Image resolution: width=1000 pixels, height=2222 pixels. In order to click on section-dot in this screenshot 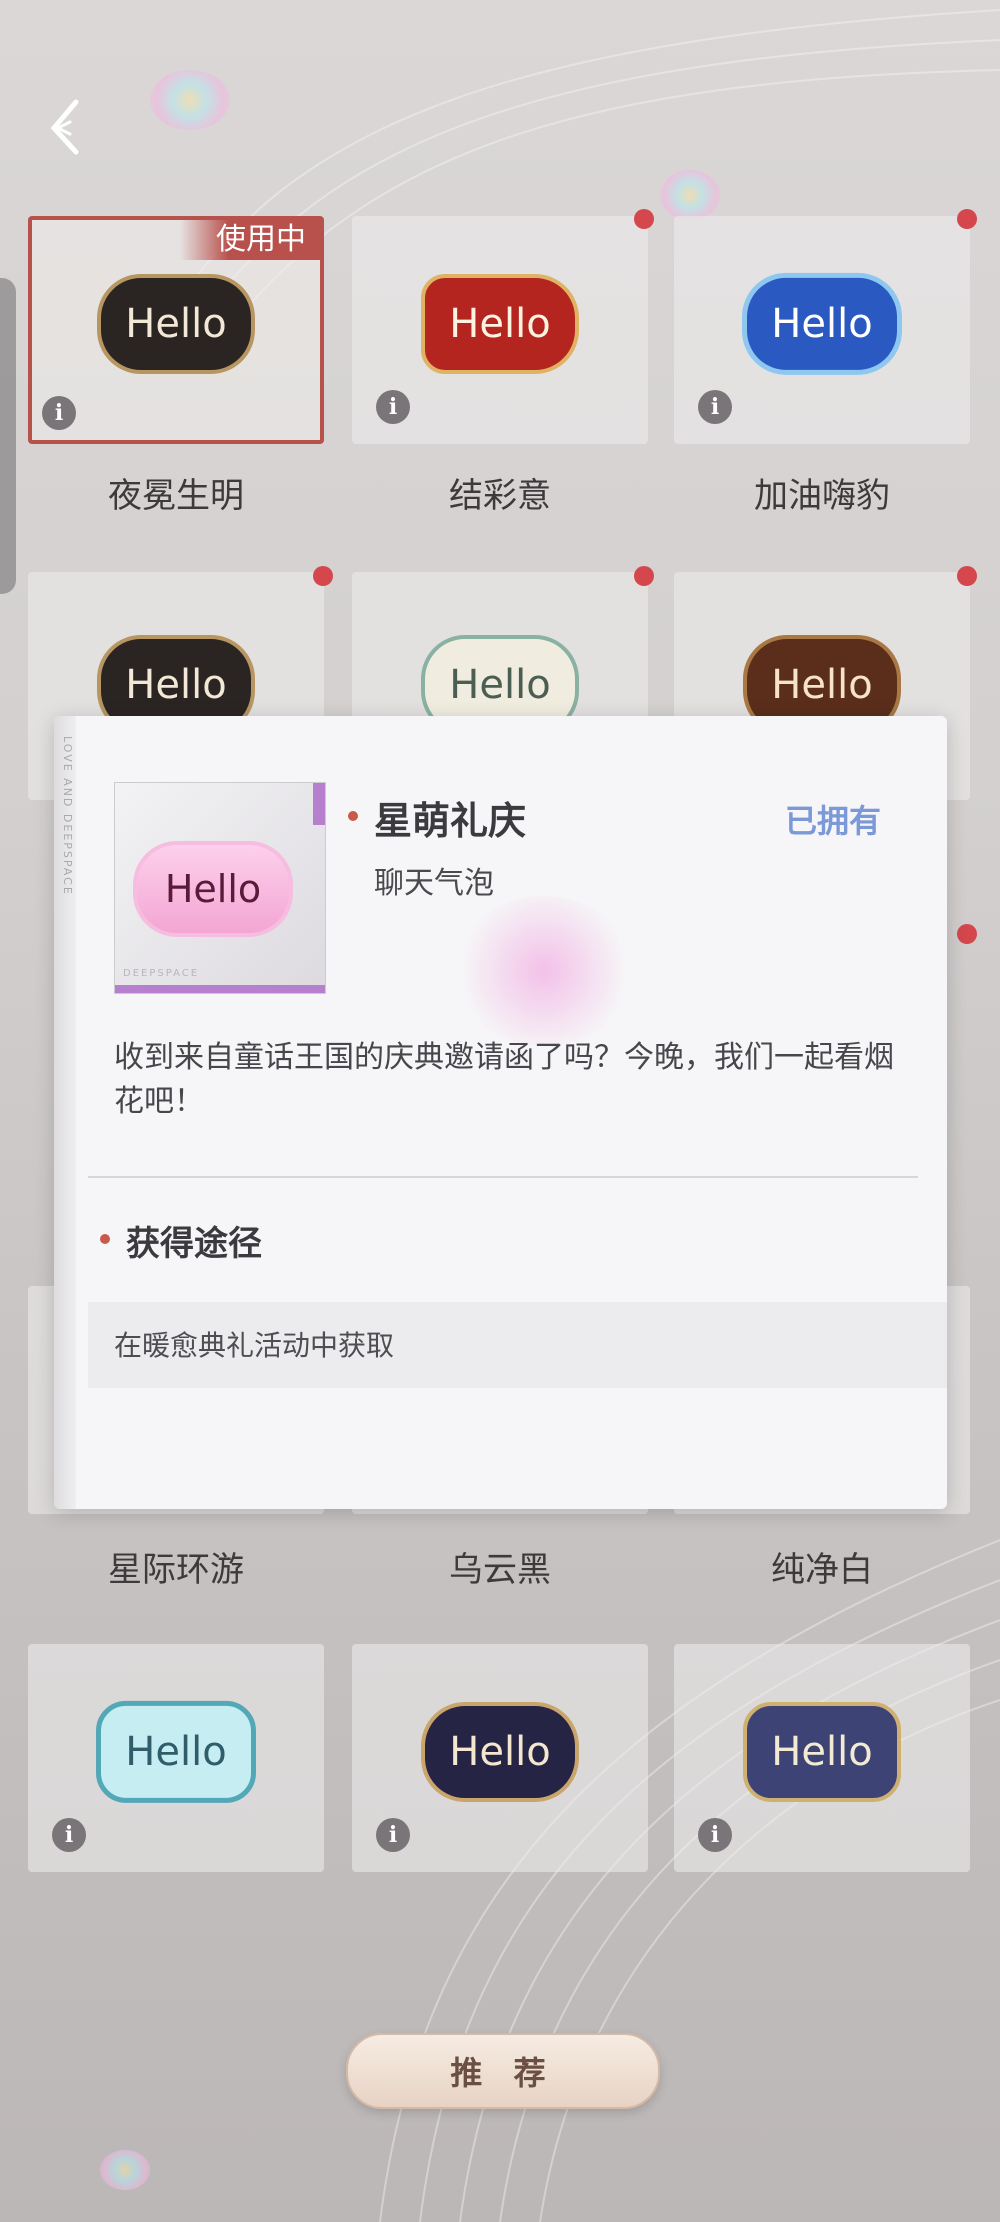, I will do `click(105, 1239)`.